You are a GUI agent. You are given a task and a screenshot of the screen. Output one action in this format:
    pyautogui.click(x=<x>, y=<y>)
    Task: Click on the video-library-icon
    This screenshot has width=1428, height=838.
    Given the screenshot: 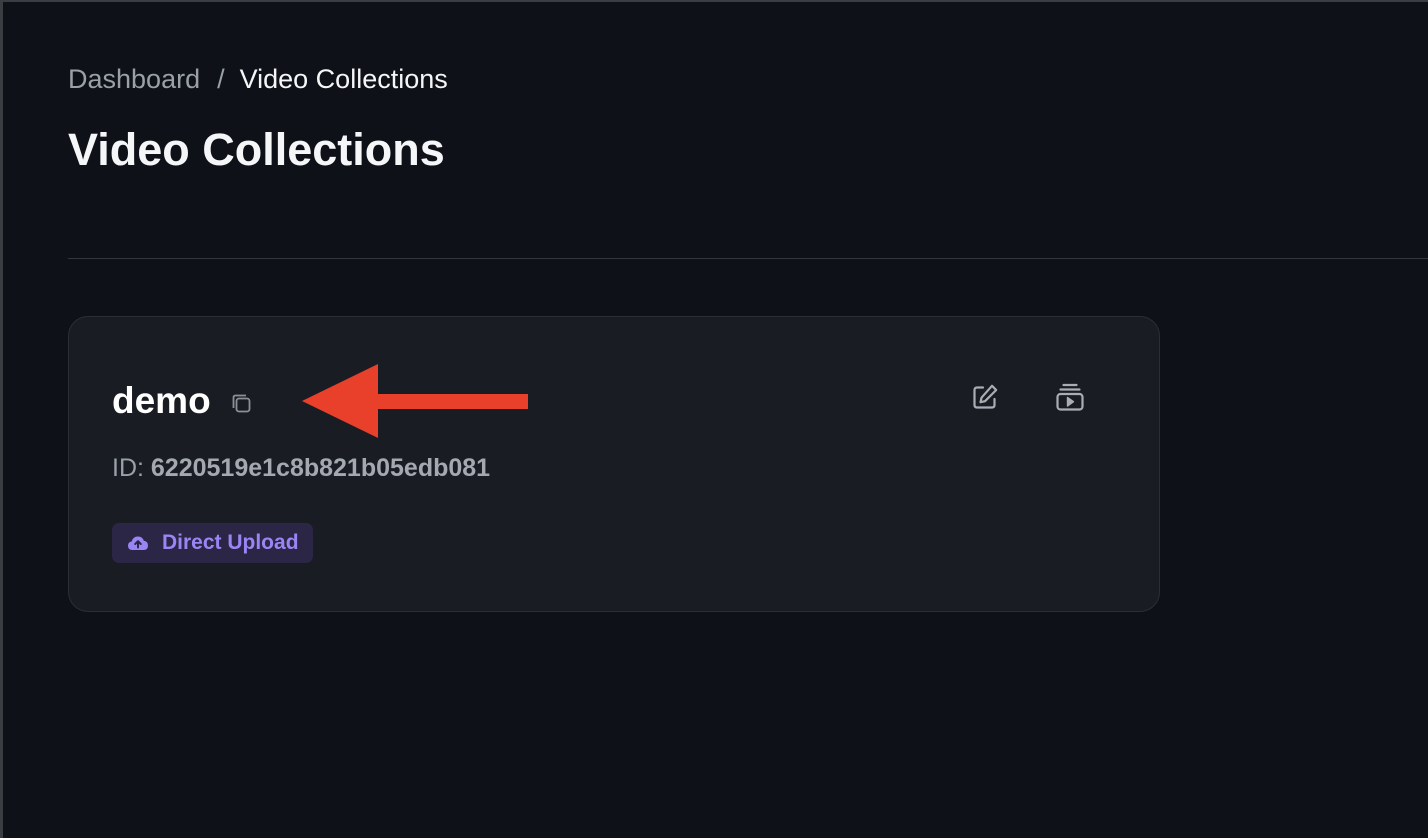 What is the action you would take?
    pyautogui.click(x=1070, y=397)
    